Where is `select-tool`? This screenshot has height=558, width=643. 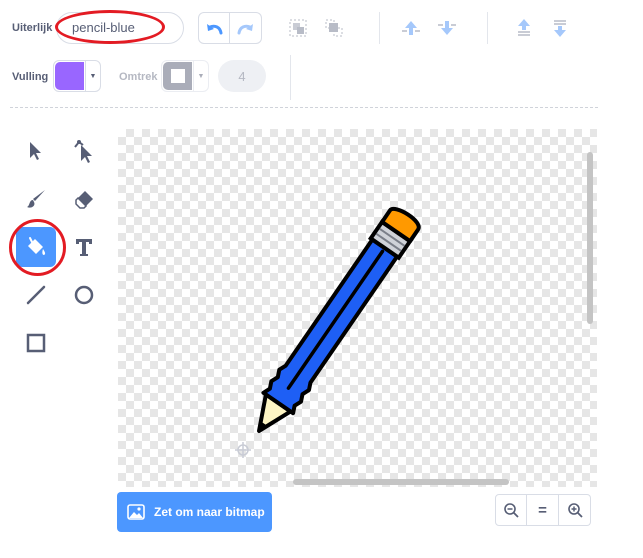 select-tool is located at coordinates (36, 151).